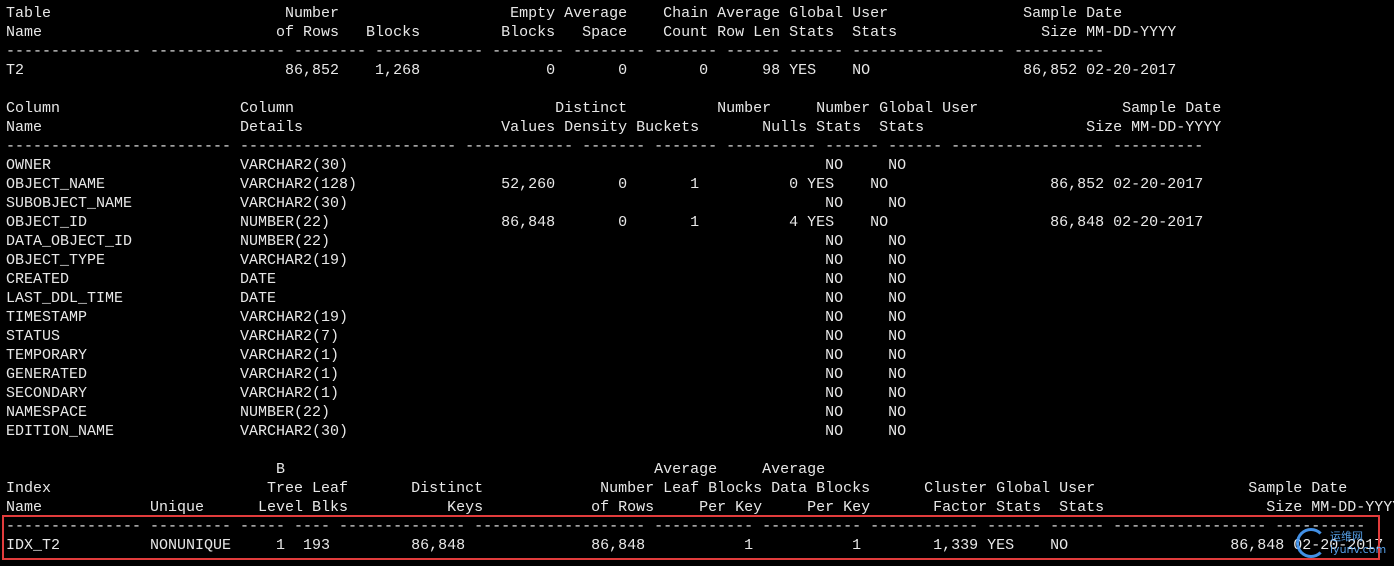 This screenshot has width=1394, height=566. Describe the element at coordinates (456, 355) in the screenshot. I see `terminal-line: TEMPORARY VARCHAR2(1) NO NO` at that location.